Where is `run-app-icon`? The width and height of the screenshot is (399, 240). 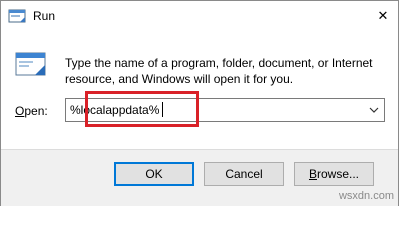
run-app-icon is located at coordinates (17, 16).